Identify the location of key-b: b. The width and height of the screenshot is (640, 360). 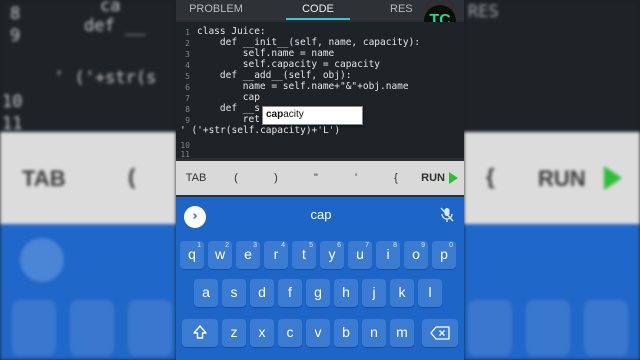
(346, 333).